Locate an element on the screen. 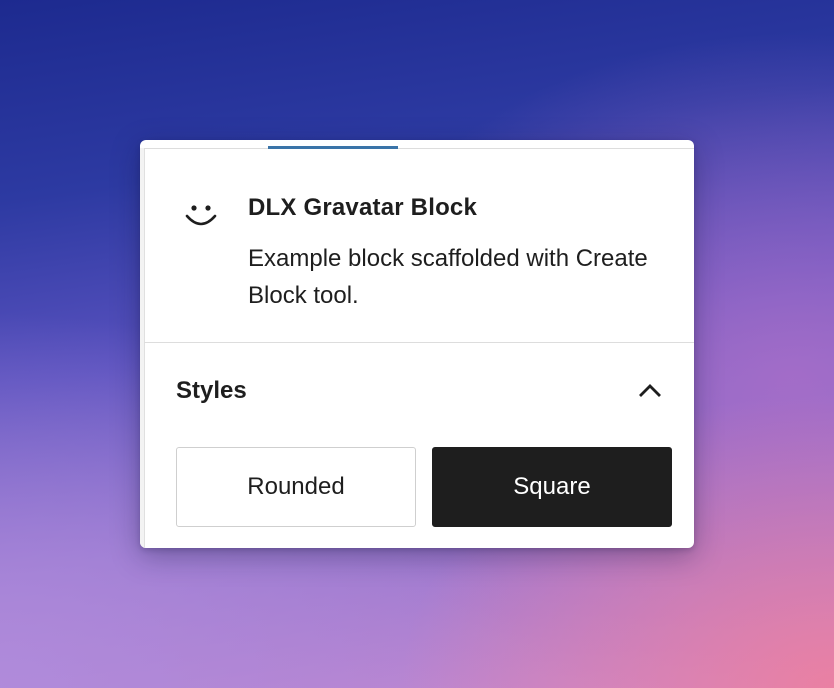 This screenshot has width=834, height=688. block-title: DLX Gravatar Block is located at coordinates (363, 207).